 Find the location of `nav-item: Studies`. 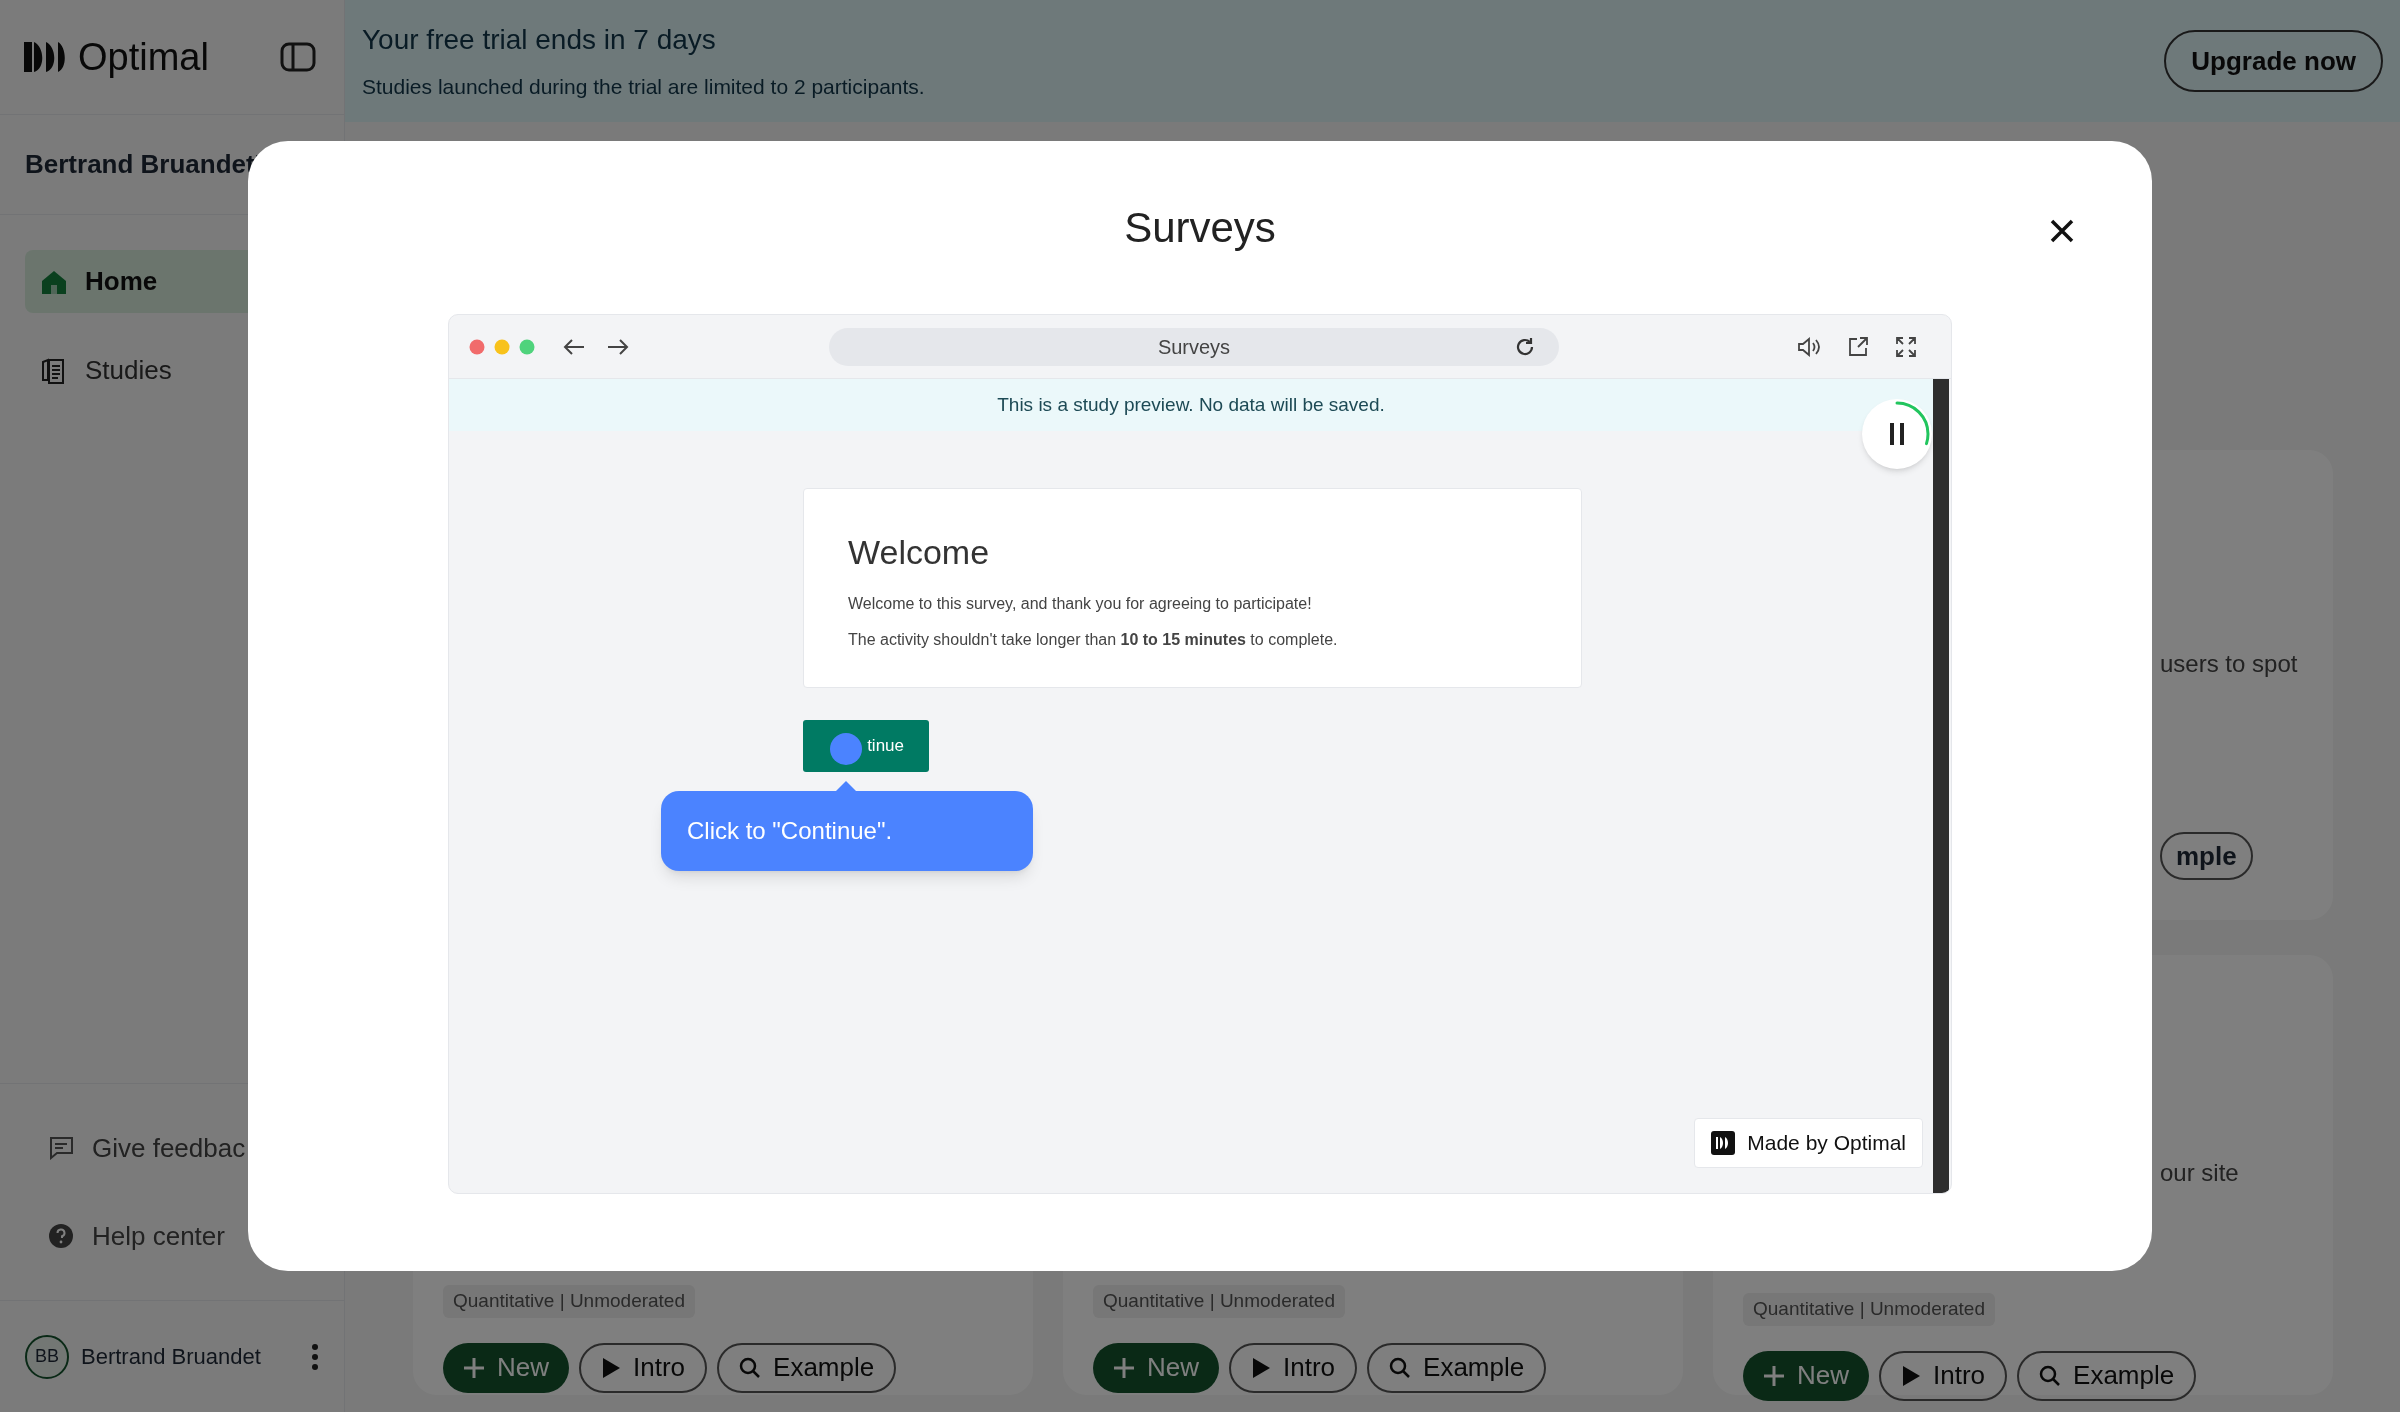

nav-item: Studies is located at coordinates (172, 370).